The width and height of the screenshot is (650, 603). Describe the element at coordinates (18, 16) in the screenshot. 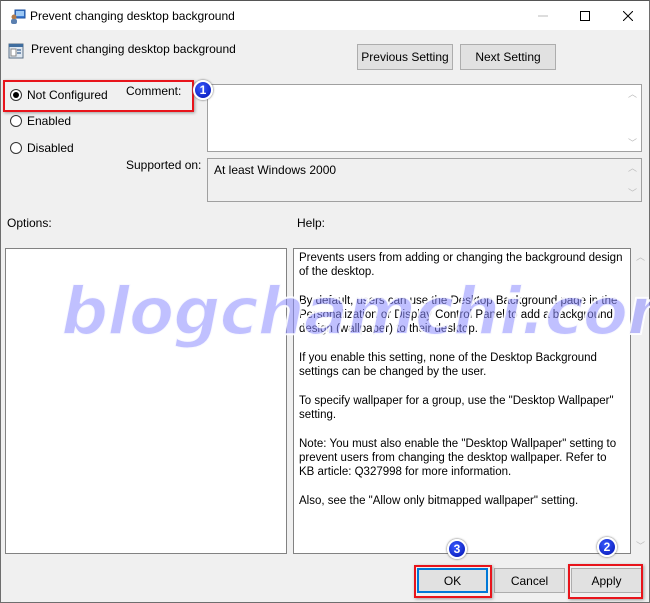

I see `policy-app-icon` at that location.